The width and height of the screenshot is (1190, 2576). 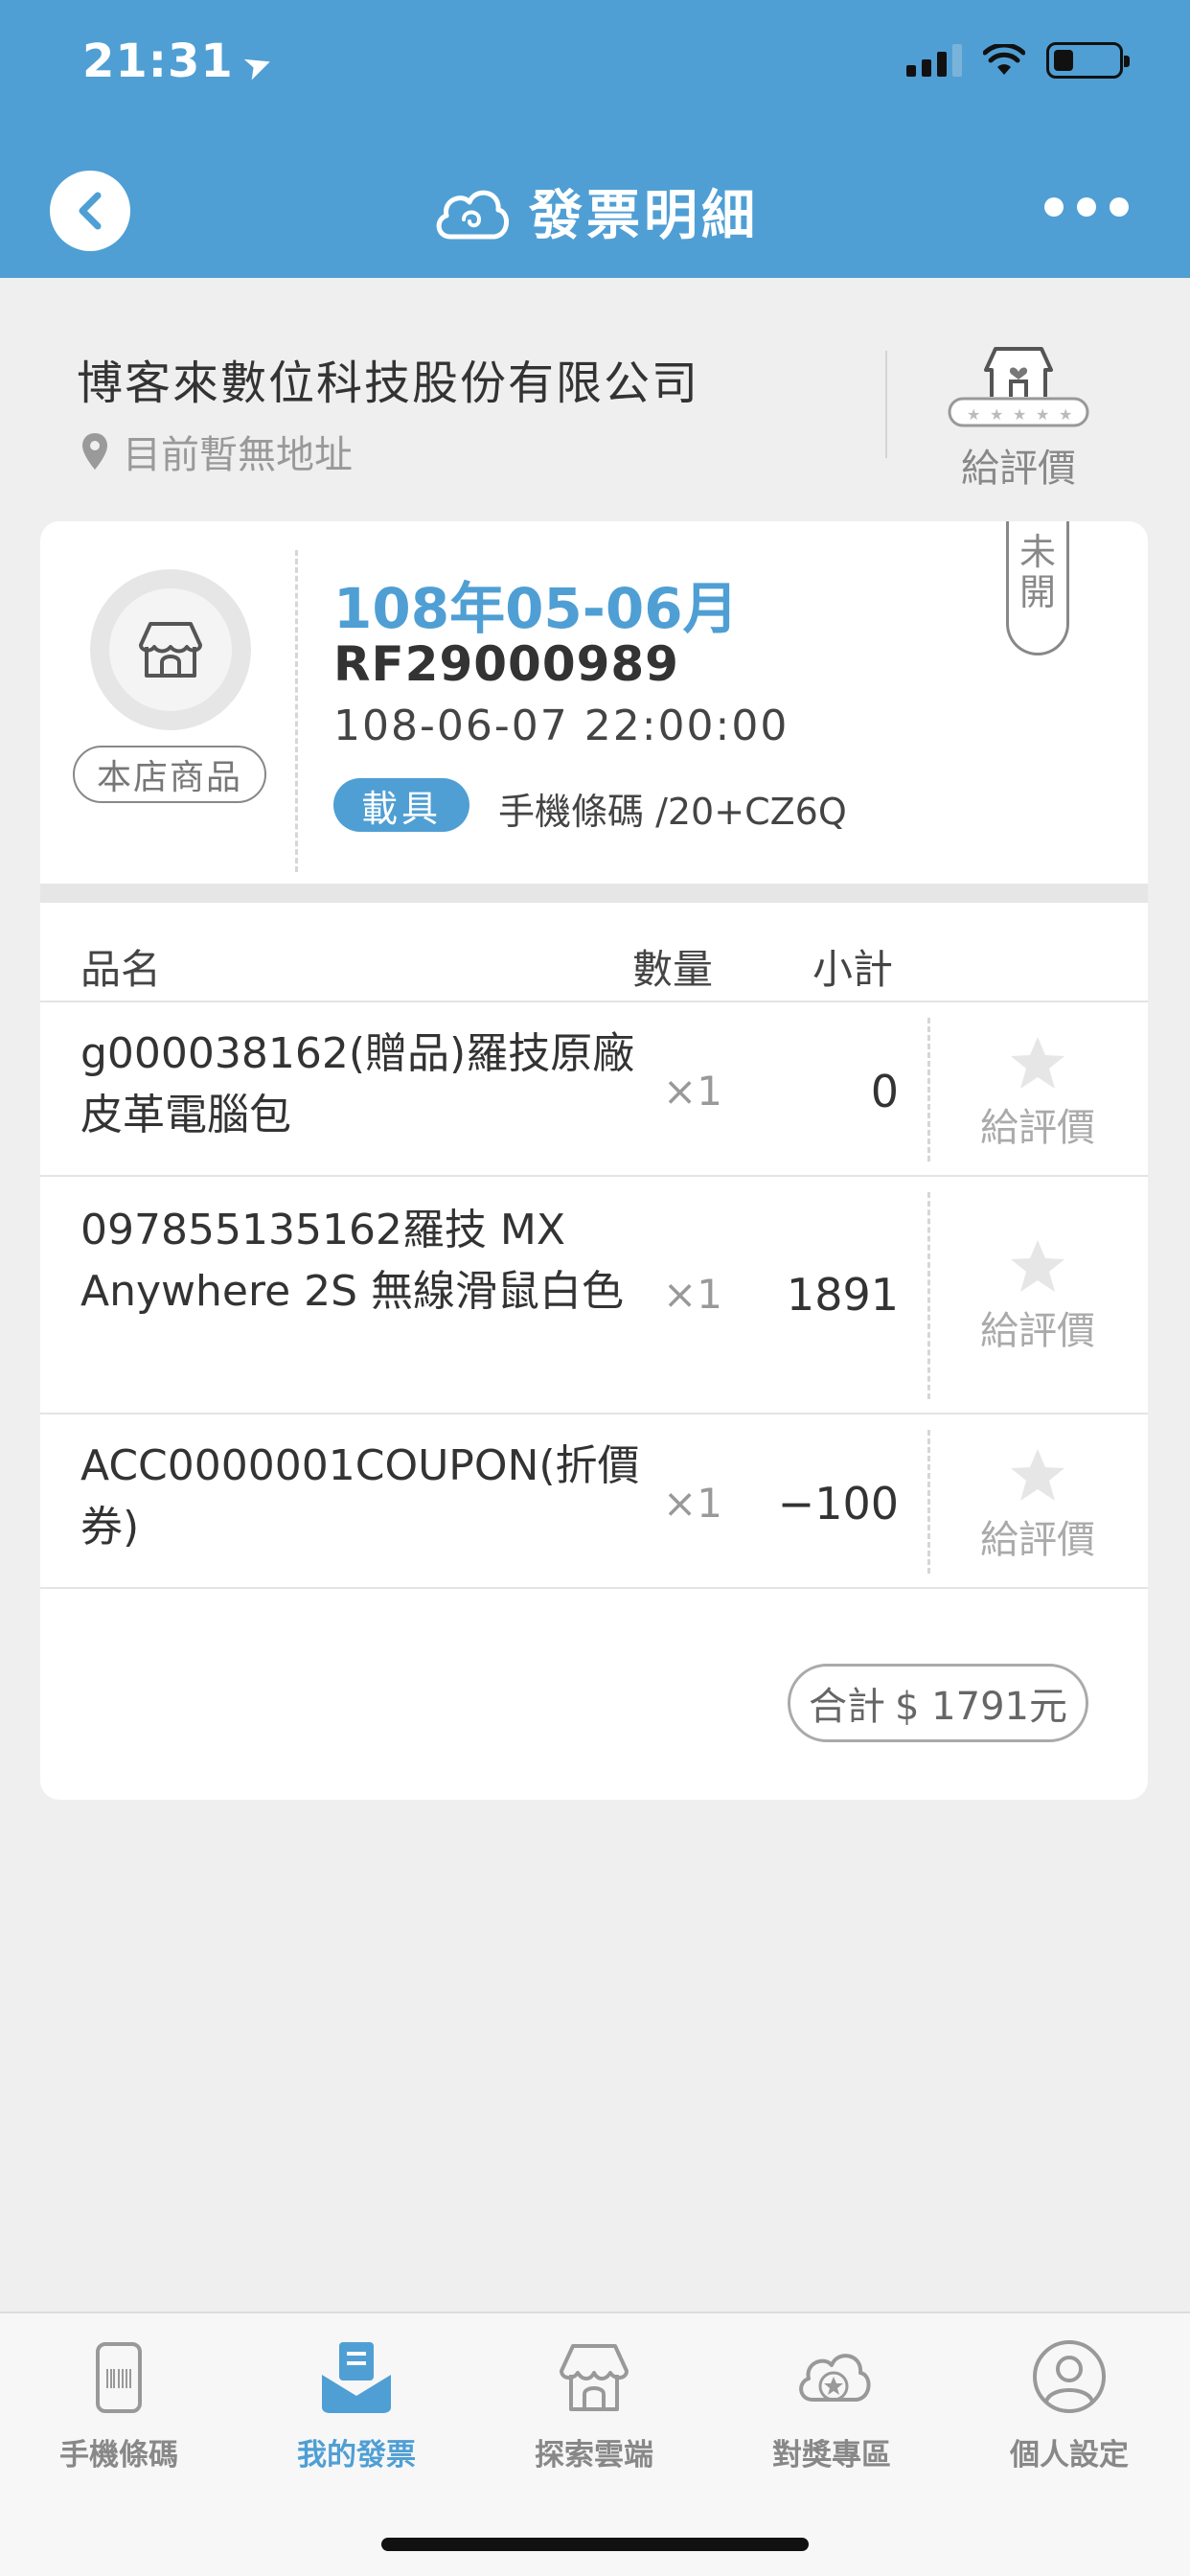 What do you see at coordinates (1037, 591) in the screenshot?
I see `status-char-2: 開` at bounding box center [1037, 591].